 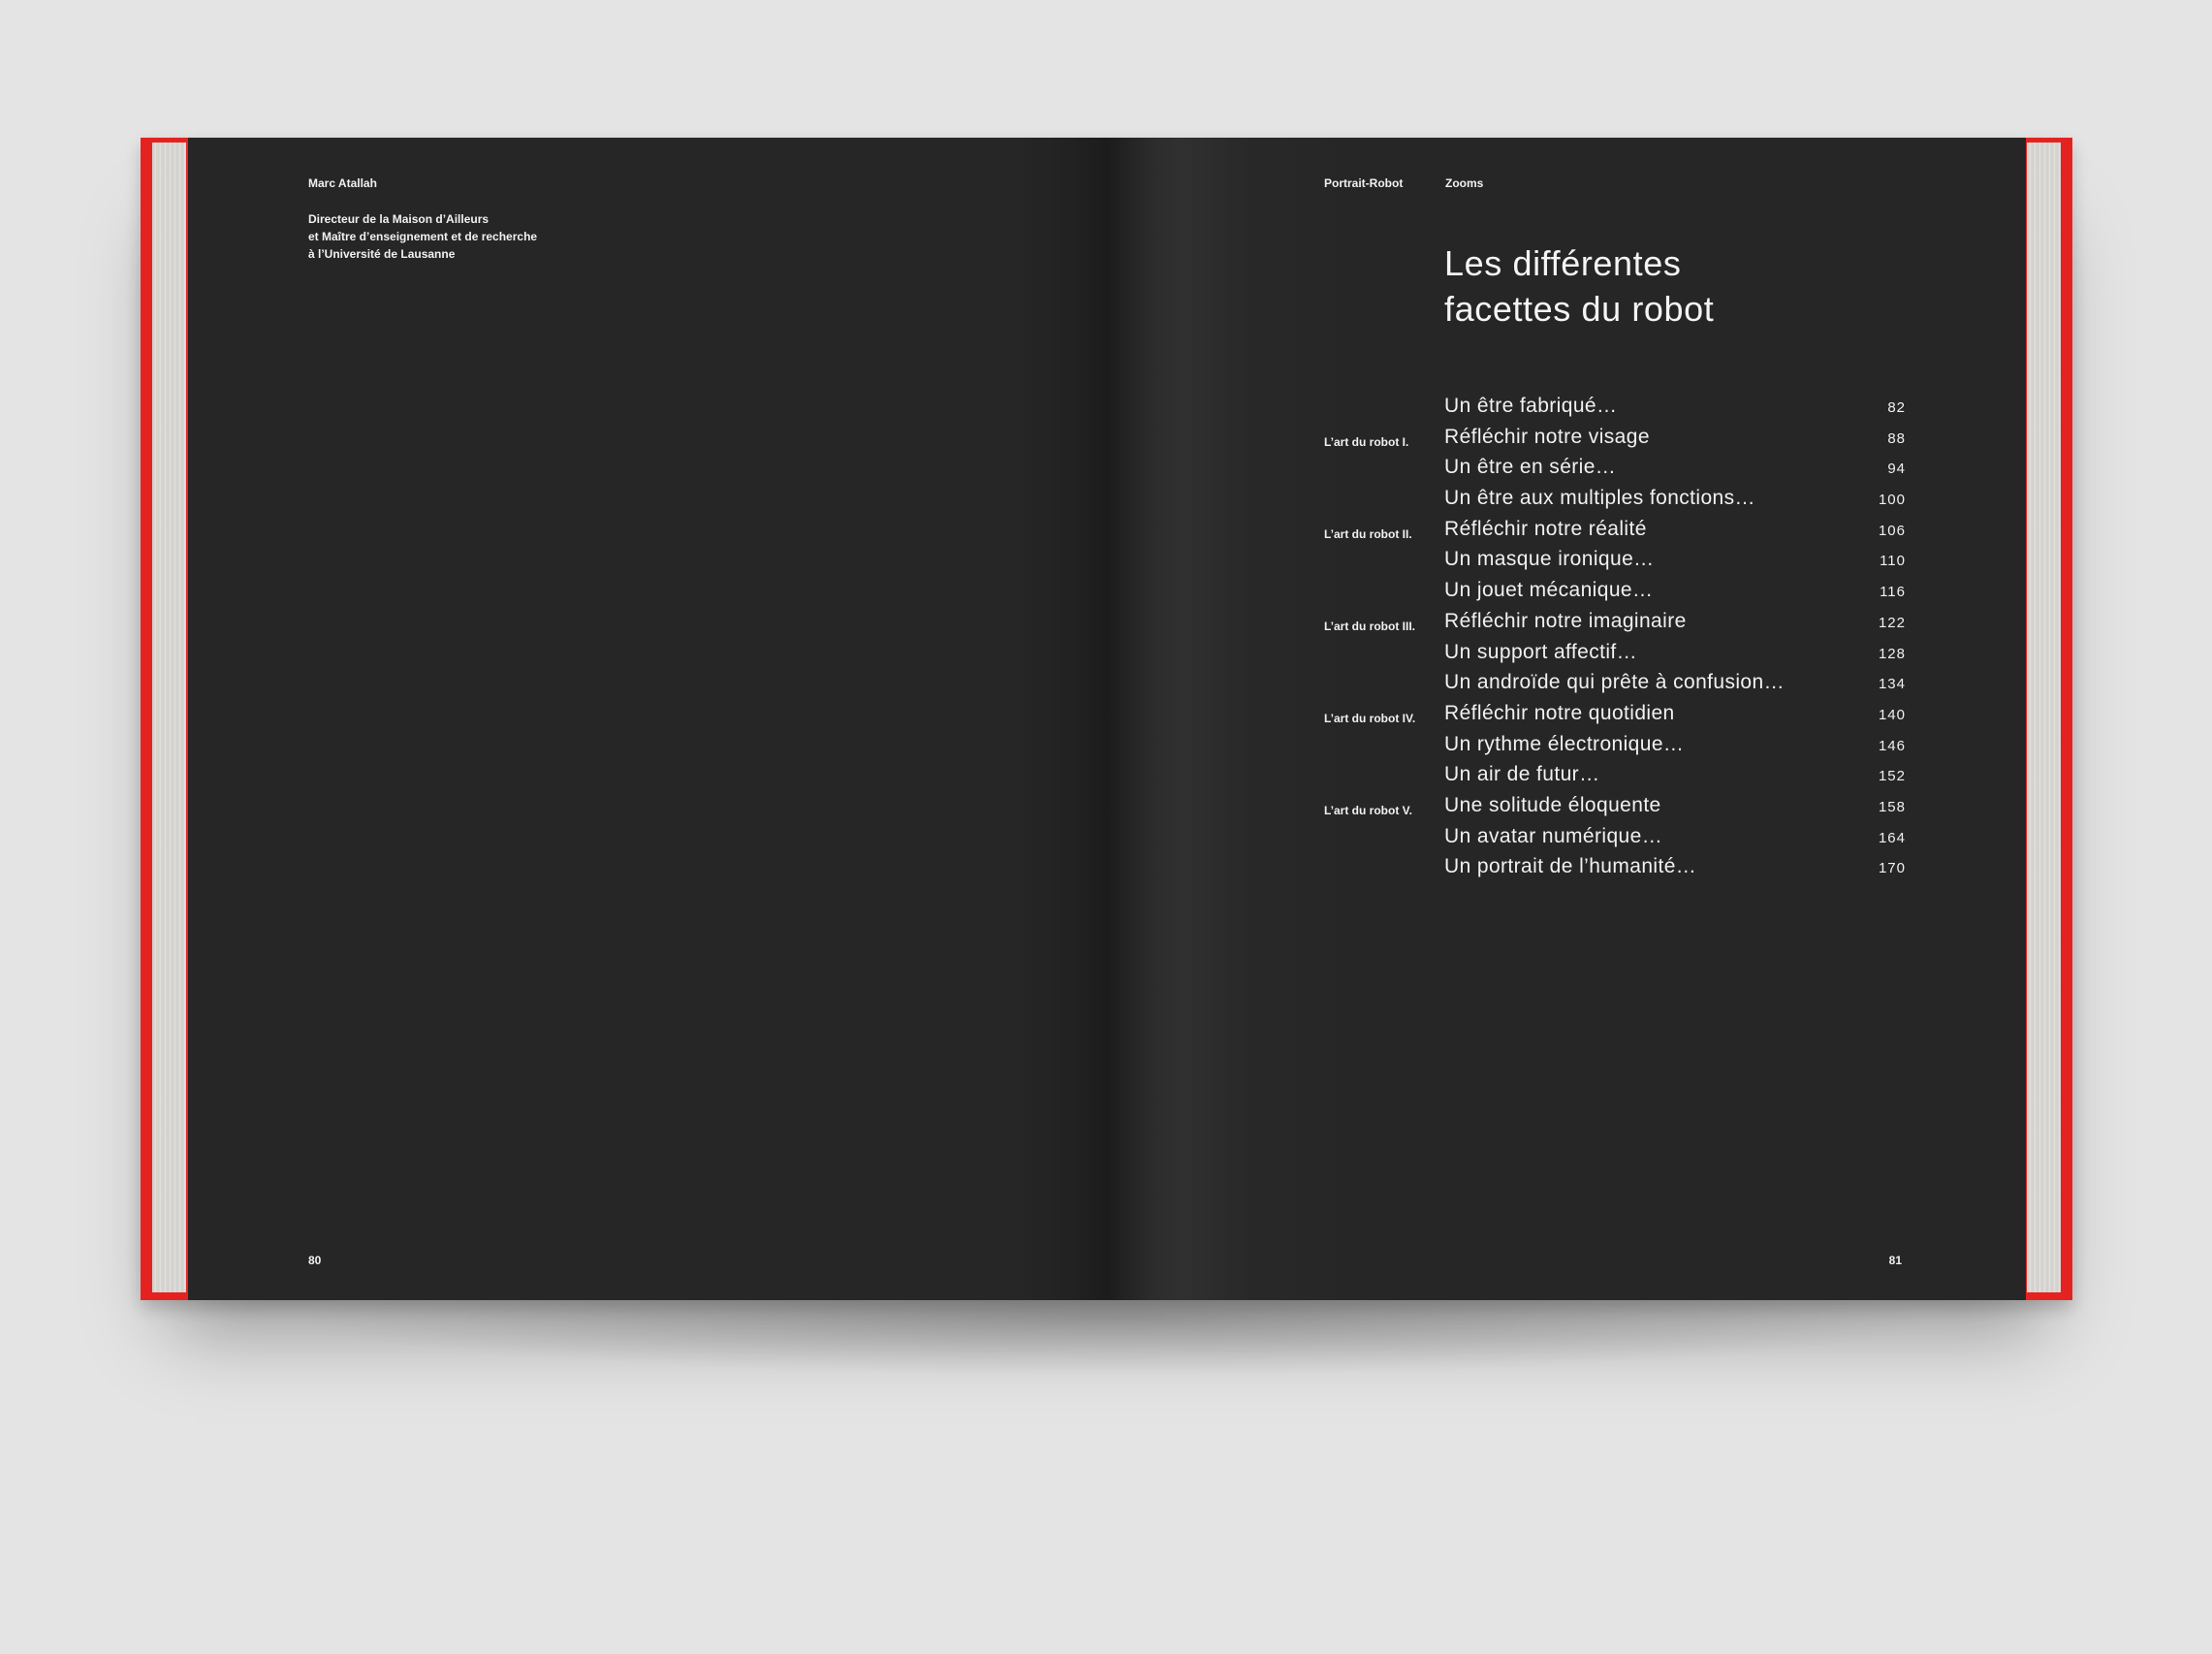 What do you see at coordinates (1547, 436) in the screenshot?
I see `toc-entry-title: Réfléchir notre visage` at bounding box center [1547, 436].